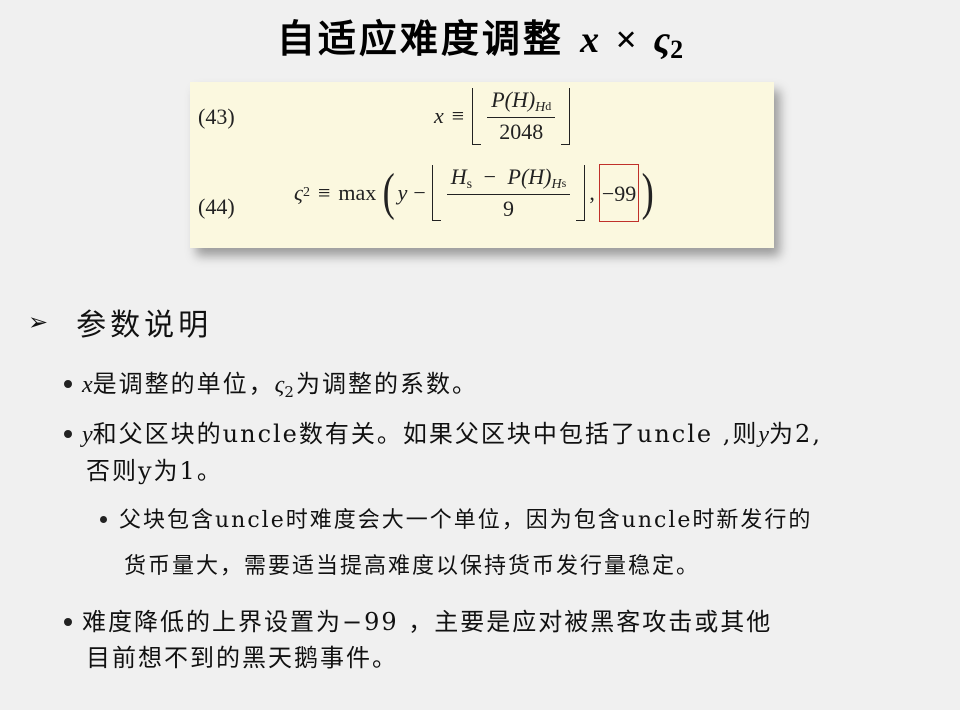 The image size is (960, 710). I want to click on title-math-sigma: ς, so click(662, 40).